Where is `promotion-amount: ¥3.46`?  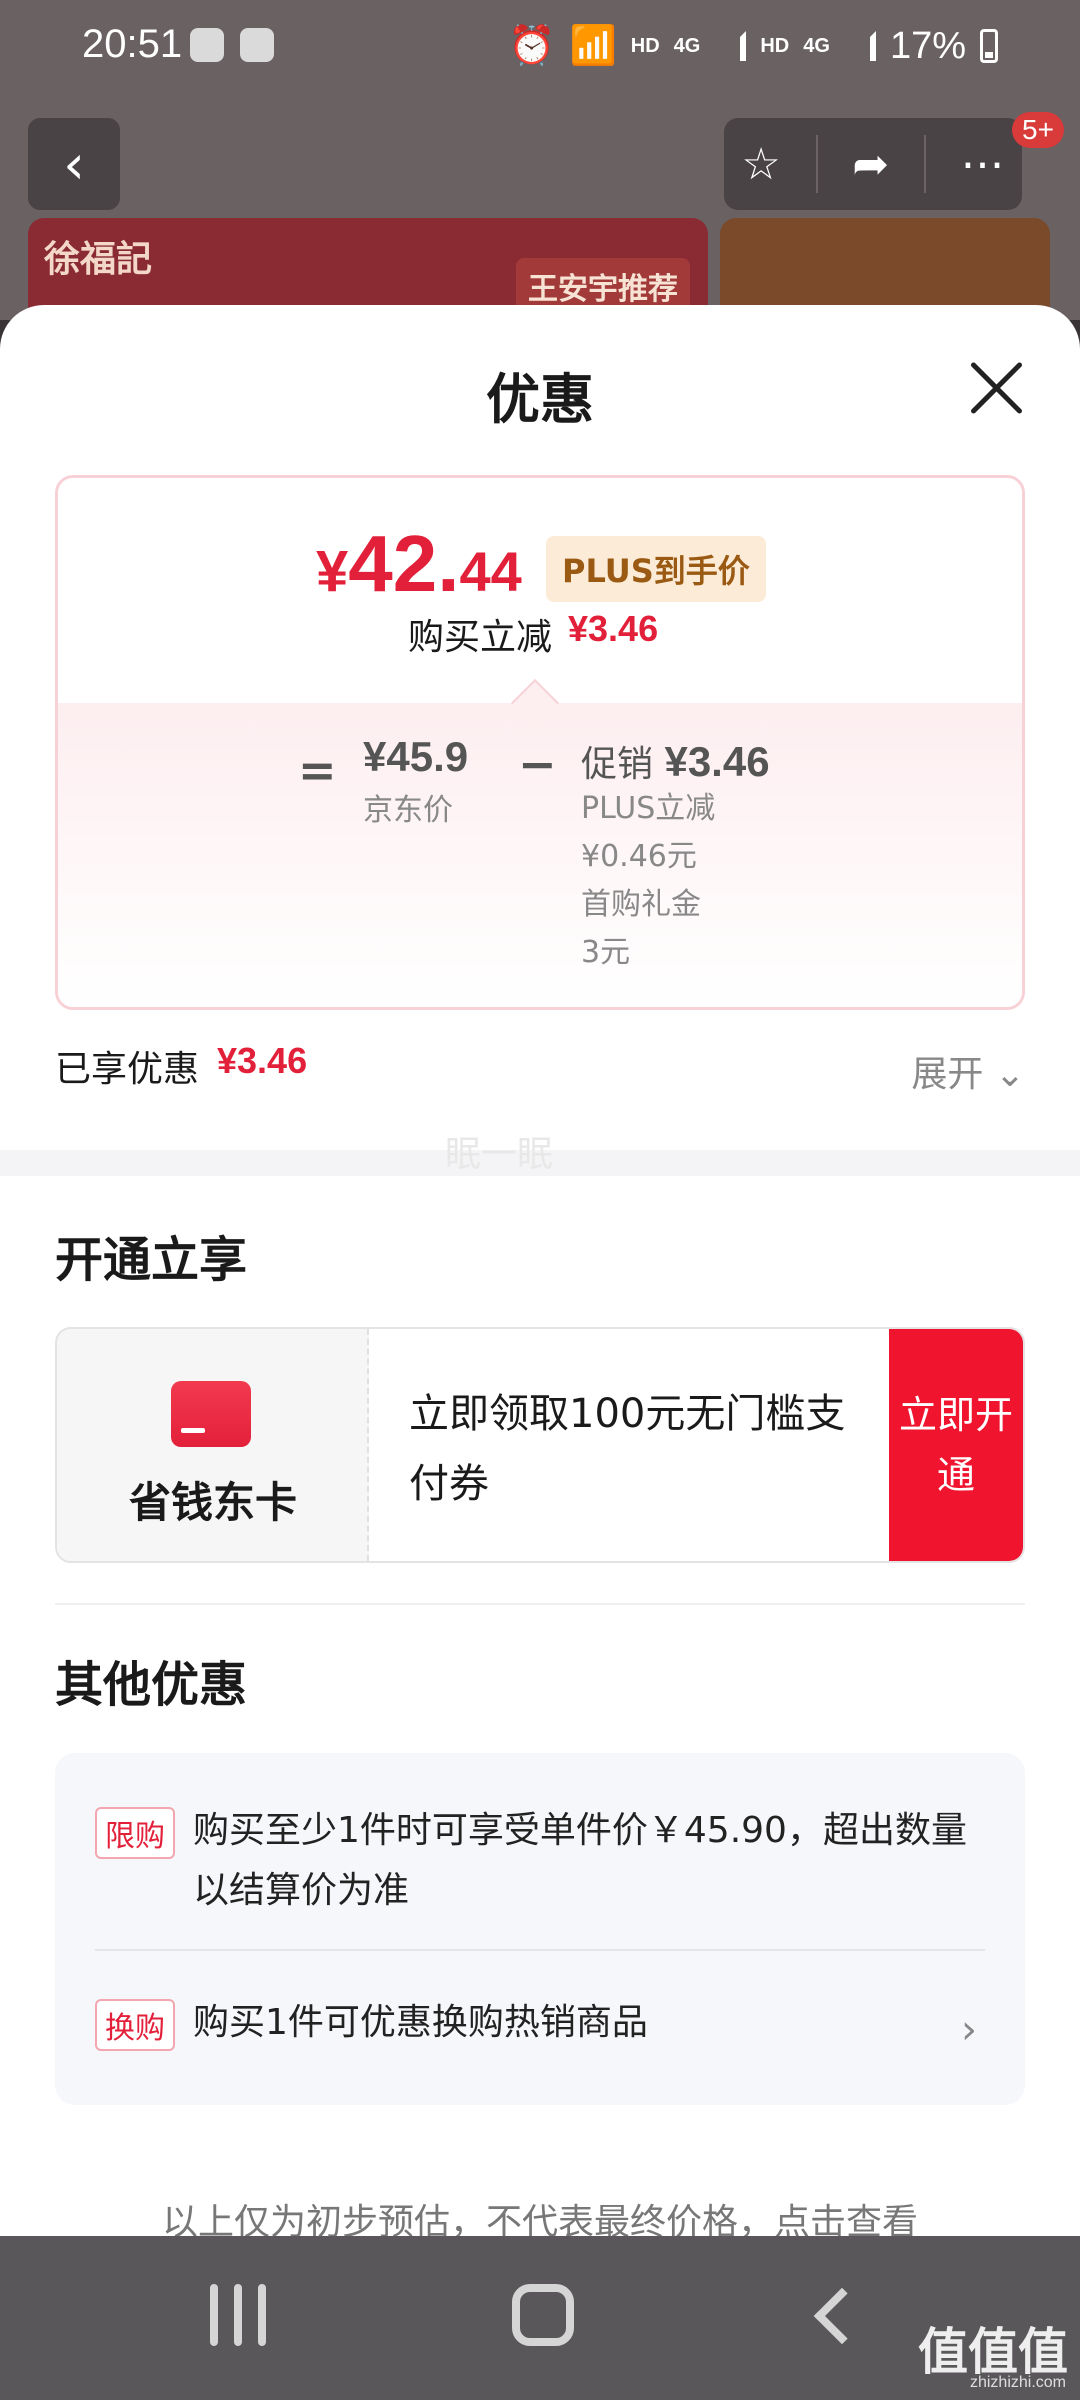 promotion-amount: ¥3.46 is located at coordinates (717, 761).